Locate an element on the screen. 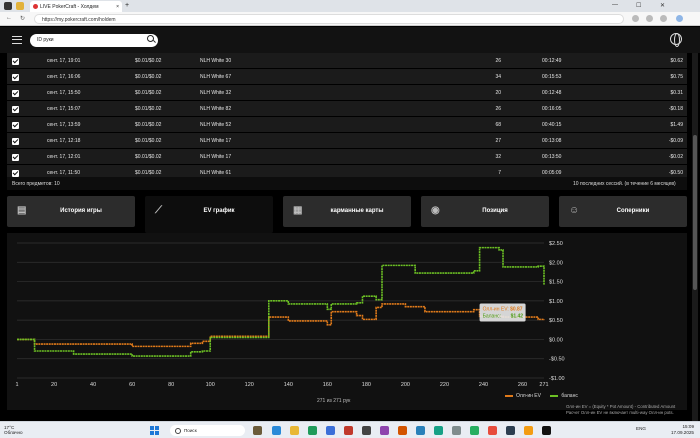 This screenshot has width=700, height=438. tab-4: ☺ Соперники is located at coordinates (623, 211).